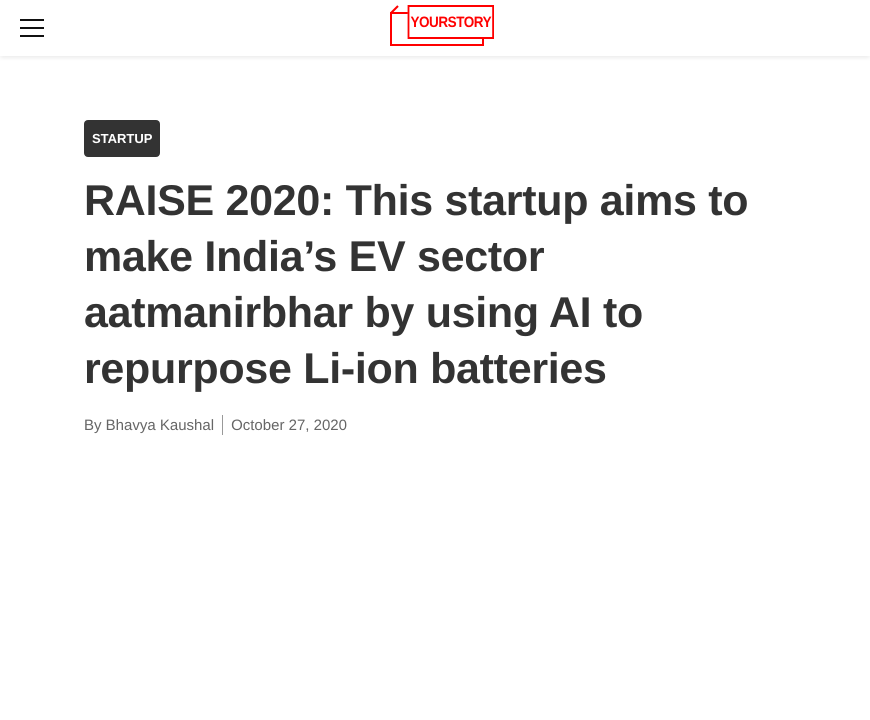  What do you see at coordinates (289, 425) in the screenshot?
I see `publish-date: October 27, 2020` at bounding box center [289, 425].